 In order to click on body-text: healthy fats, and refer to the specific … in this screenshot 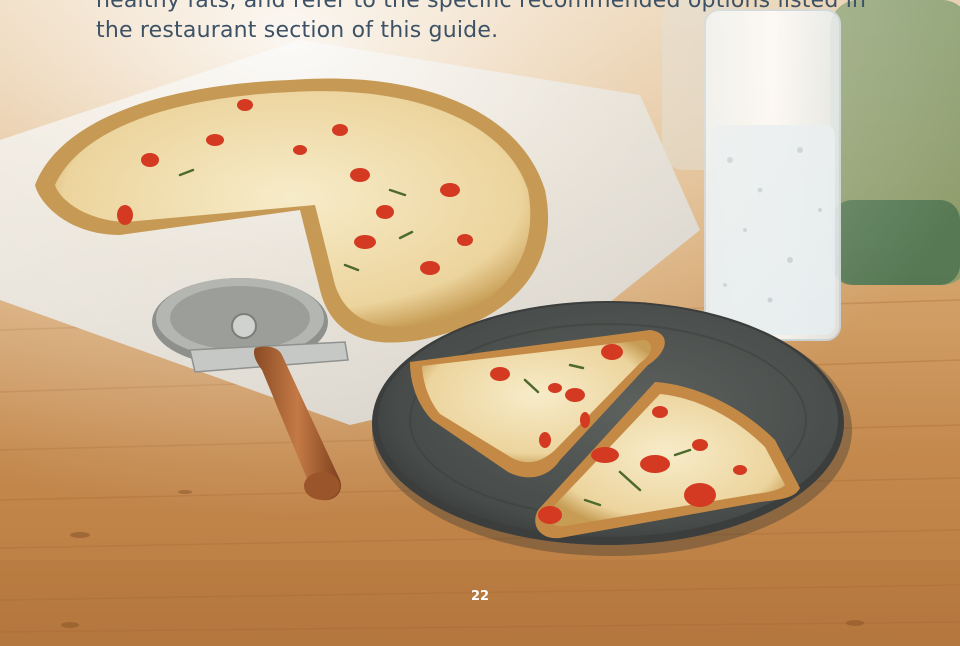, I will do `click(486, 23)`.